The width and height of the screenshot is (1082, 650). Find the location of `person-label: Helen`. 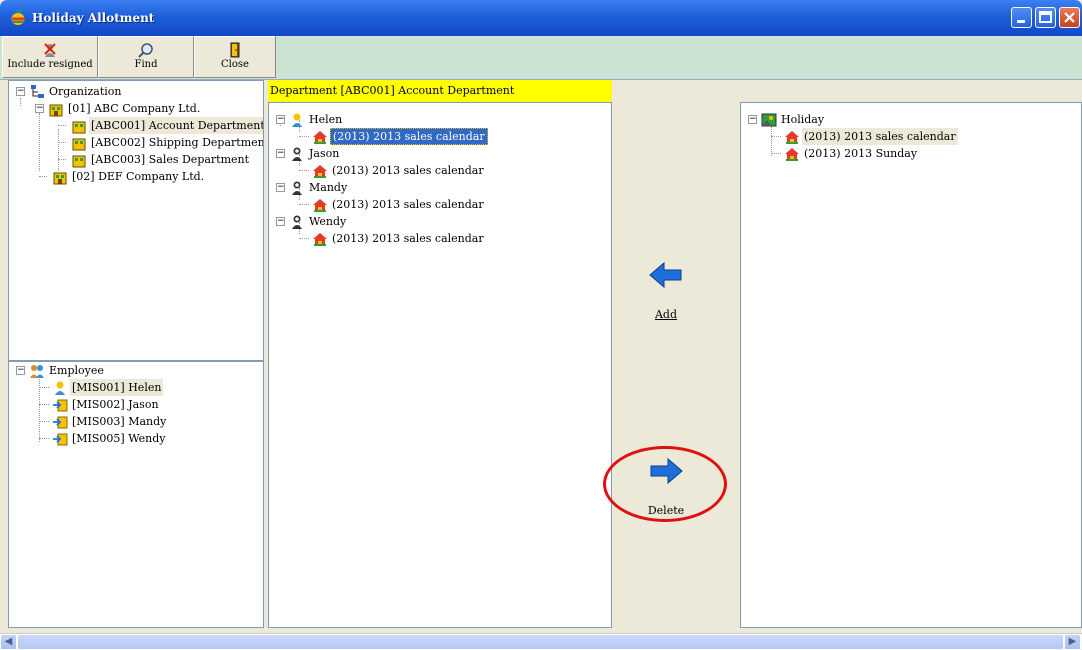

person-label: Helen is located at coordinates (326, 119).